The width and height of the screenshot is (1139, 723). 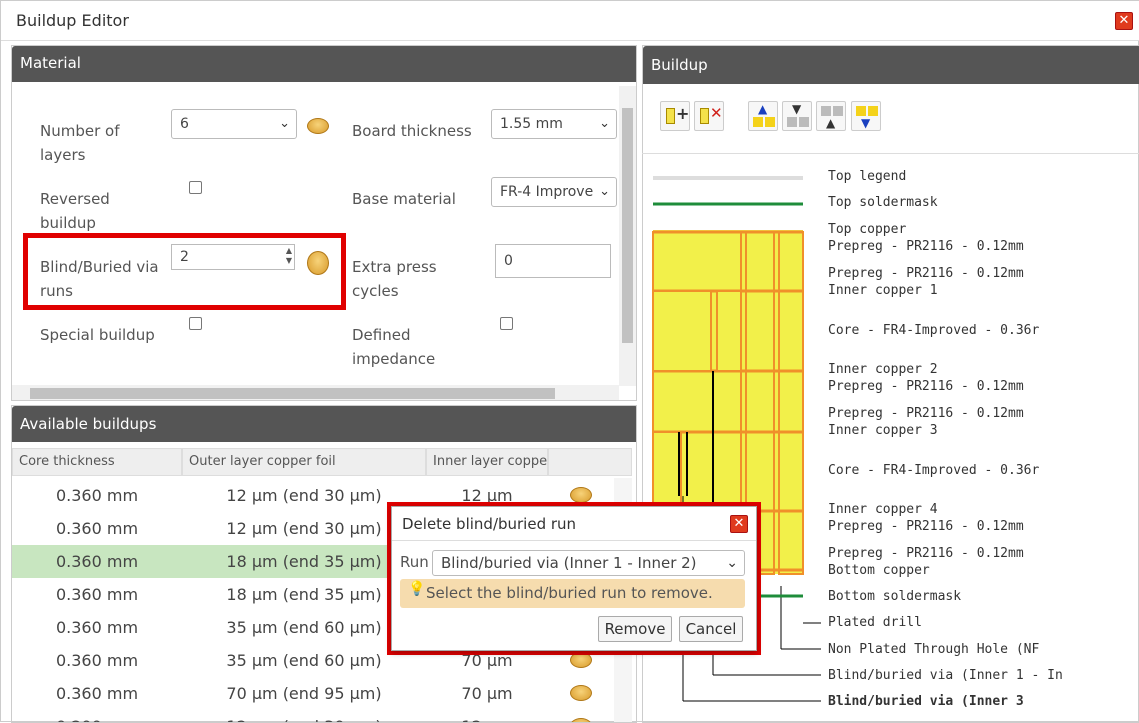 What do you see at coordinates (304, 462) in the screenshot?
I see `column-outer-copper: Outer layer copper foil` at bounding box center [304, 462].